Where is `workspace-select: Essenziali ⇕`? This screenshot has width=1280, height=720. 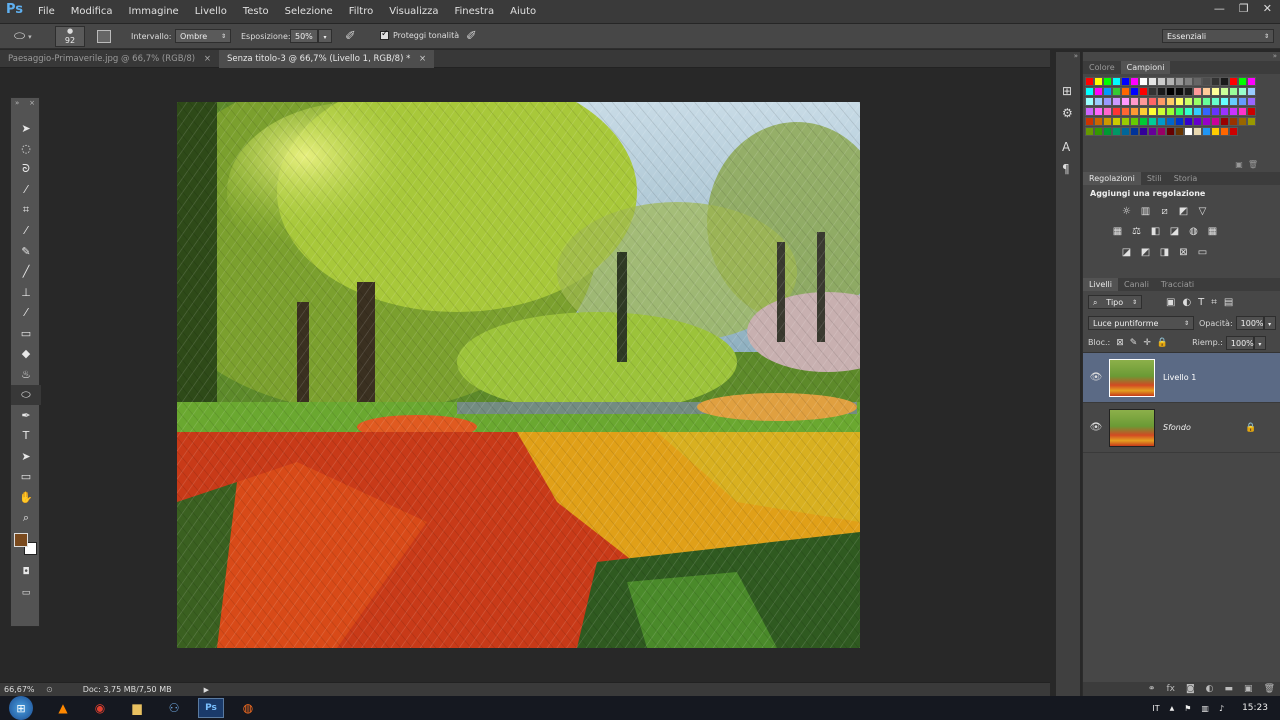 workspace-select: Essenziali ⇕ is located at coordinates (1218, 36).